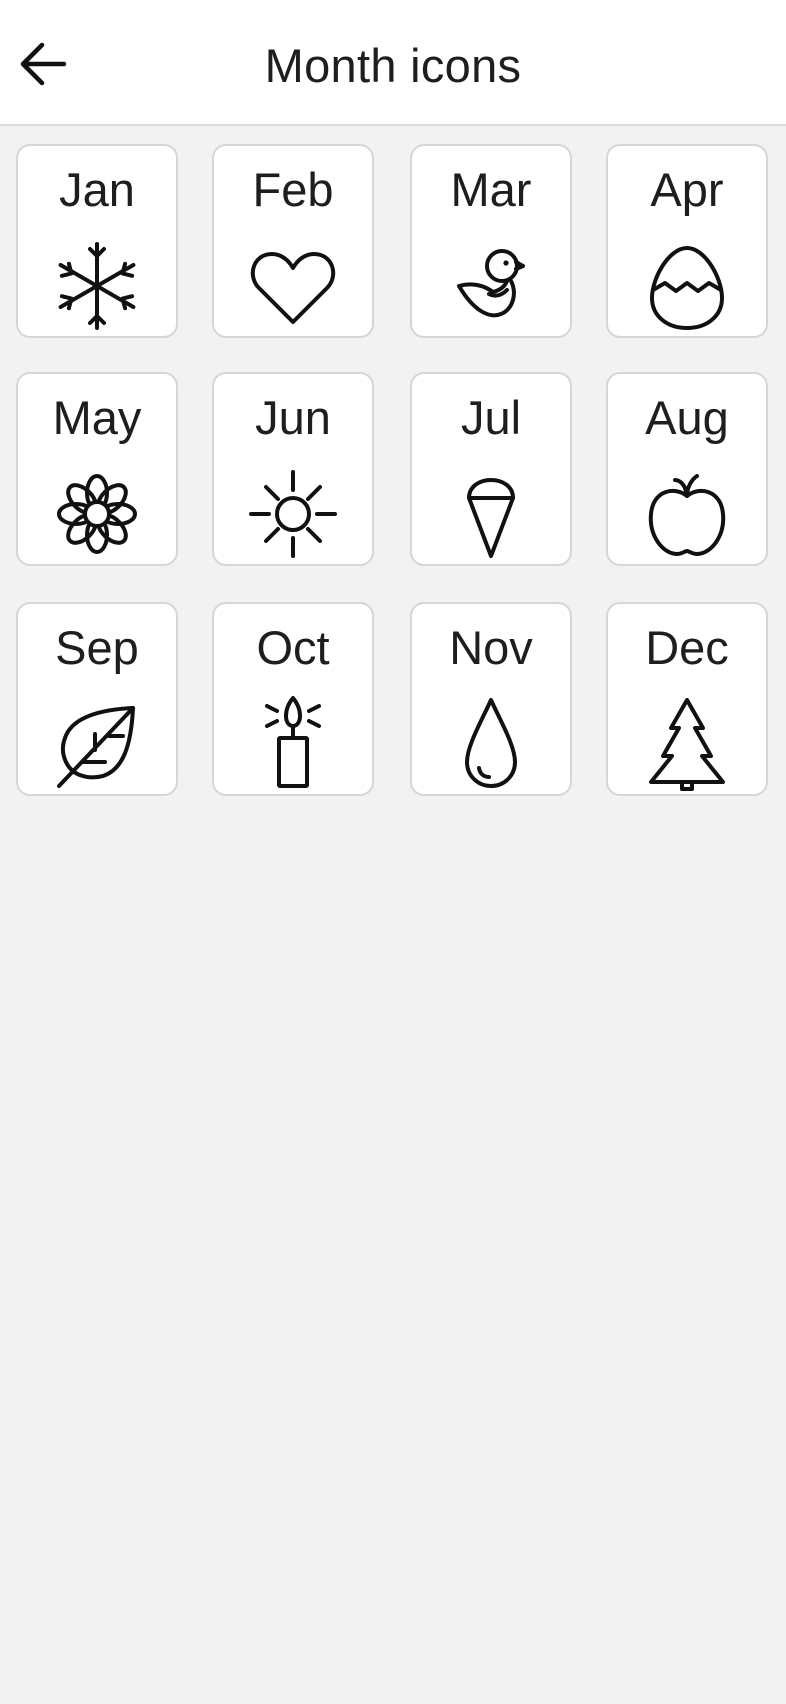 The width and height of the screenshot is (786, 1704). I want to click on month-tile-jul: Jul, so click(491, 469).